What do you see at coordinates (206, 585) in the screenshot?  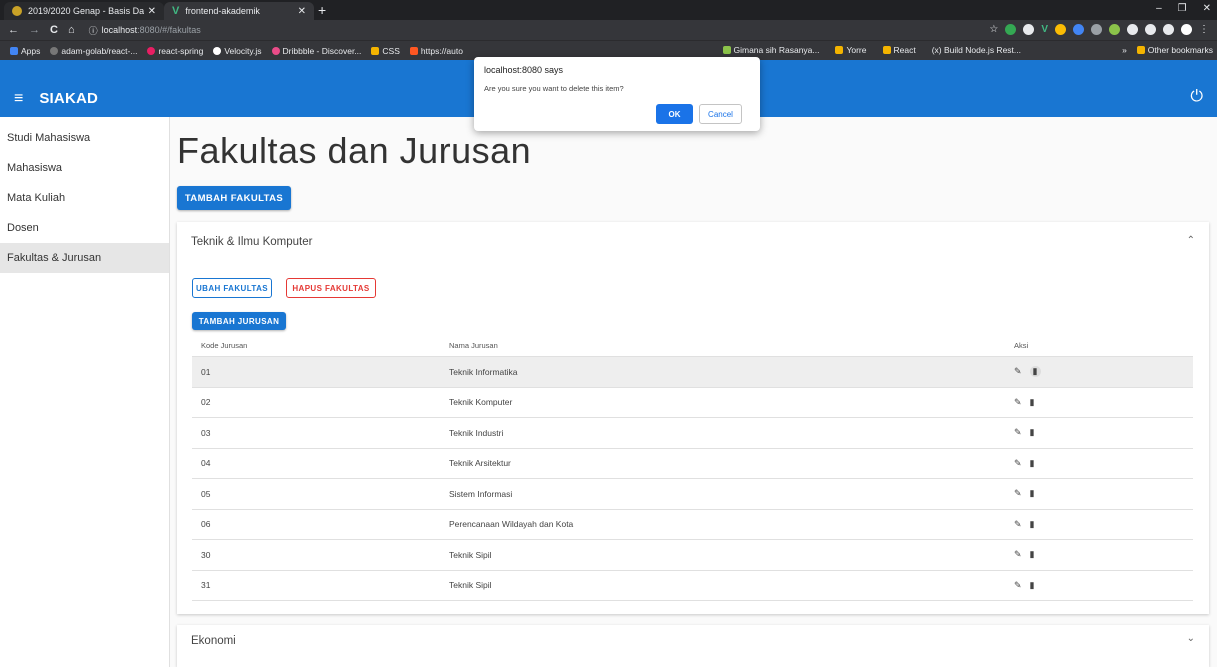 I see `major-code: 31` at bounding box center [206, 585].